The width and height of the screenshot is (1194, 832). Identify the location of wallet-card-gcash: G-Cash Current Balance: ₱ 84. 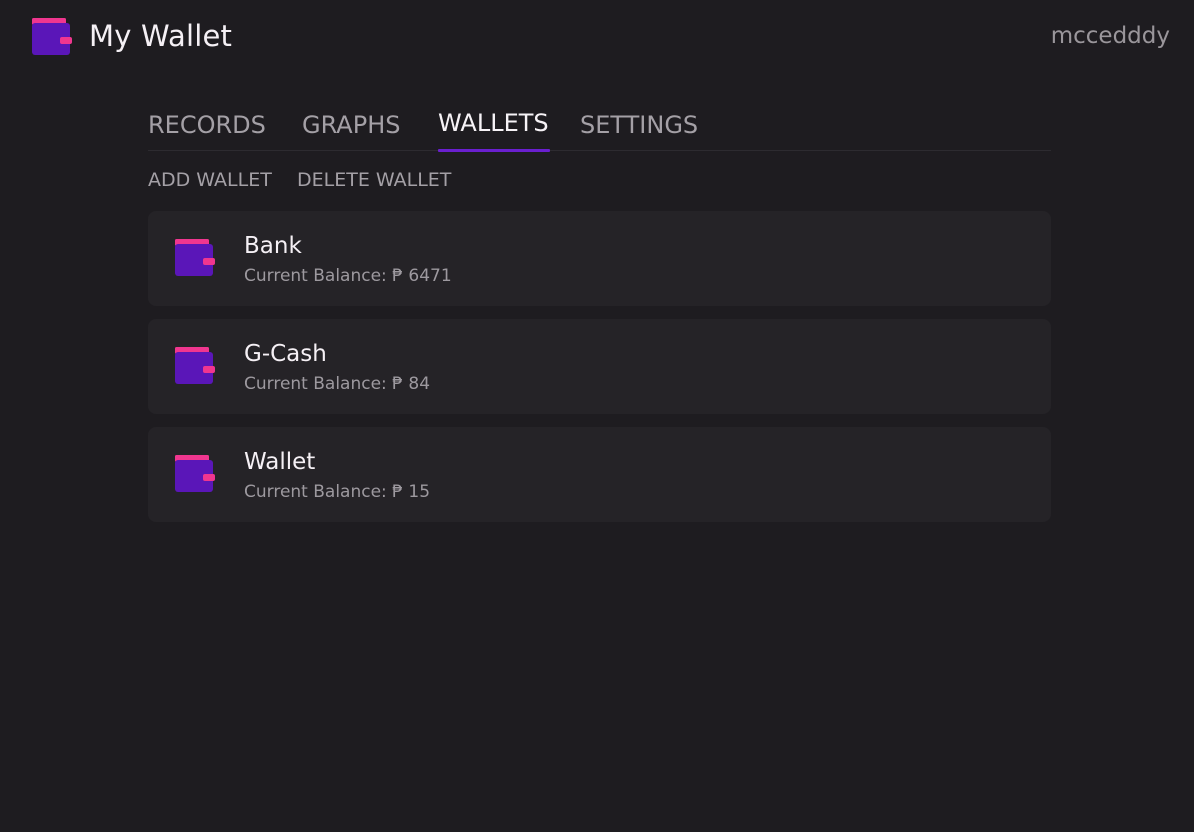
(599, 366).